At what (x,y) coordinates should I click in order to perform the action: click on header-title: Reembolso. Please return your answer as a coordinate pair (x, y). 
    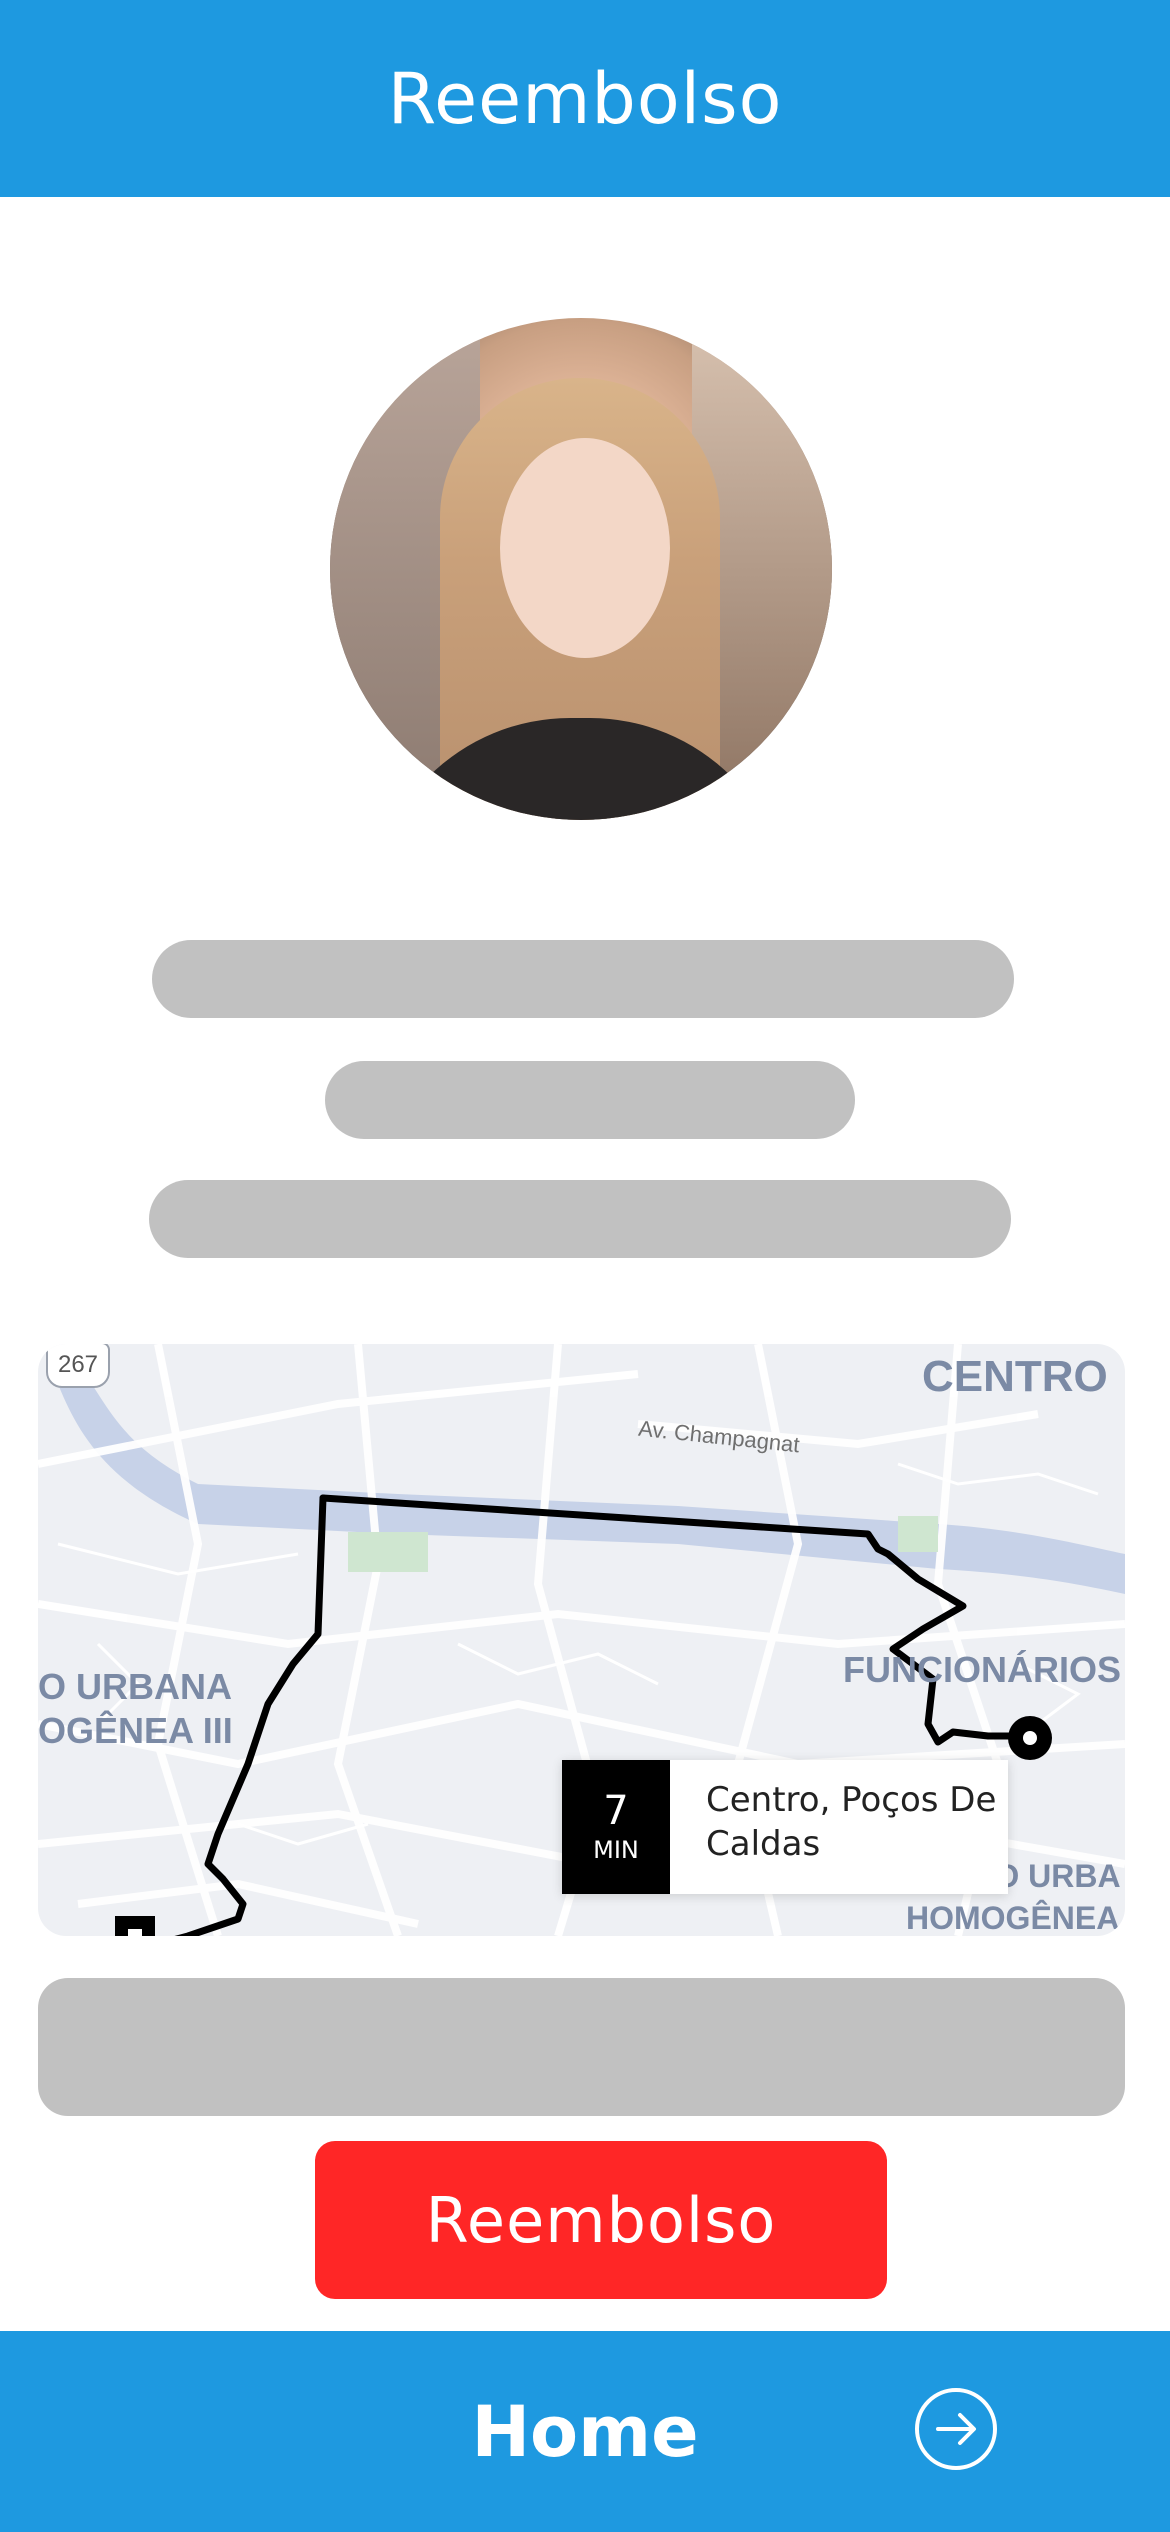
    Looking at the image, I should click on (585, 98).